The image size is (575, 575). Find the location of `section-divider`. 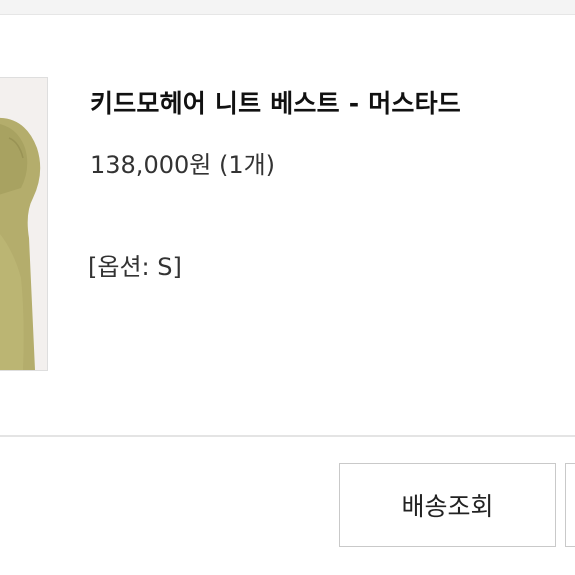

section-divider is located at coordinates (287, 436).